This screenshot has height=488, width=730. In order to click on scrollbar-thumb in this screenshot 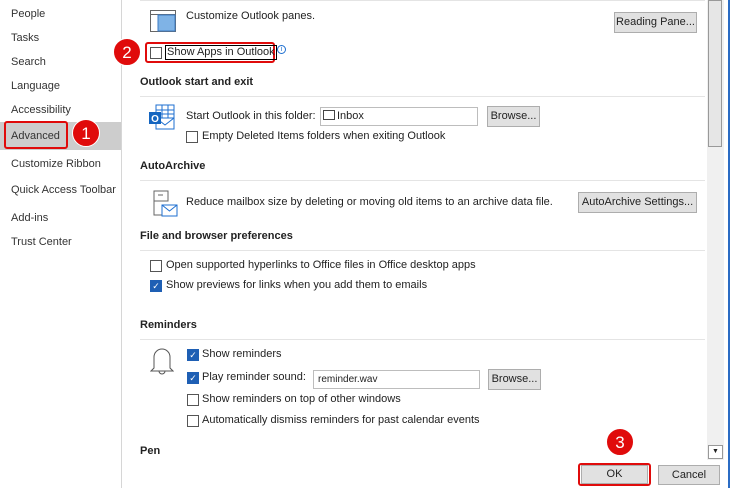, I will do `click(715, 73)`.